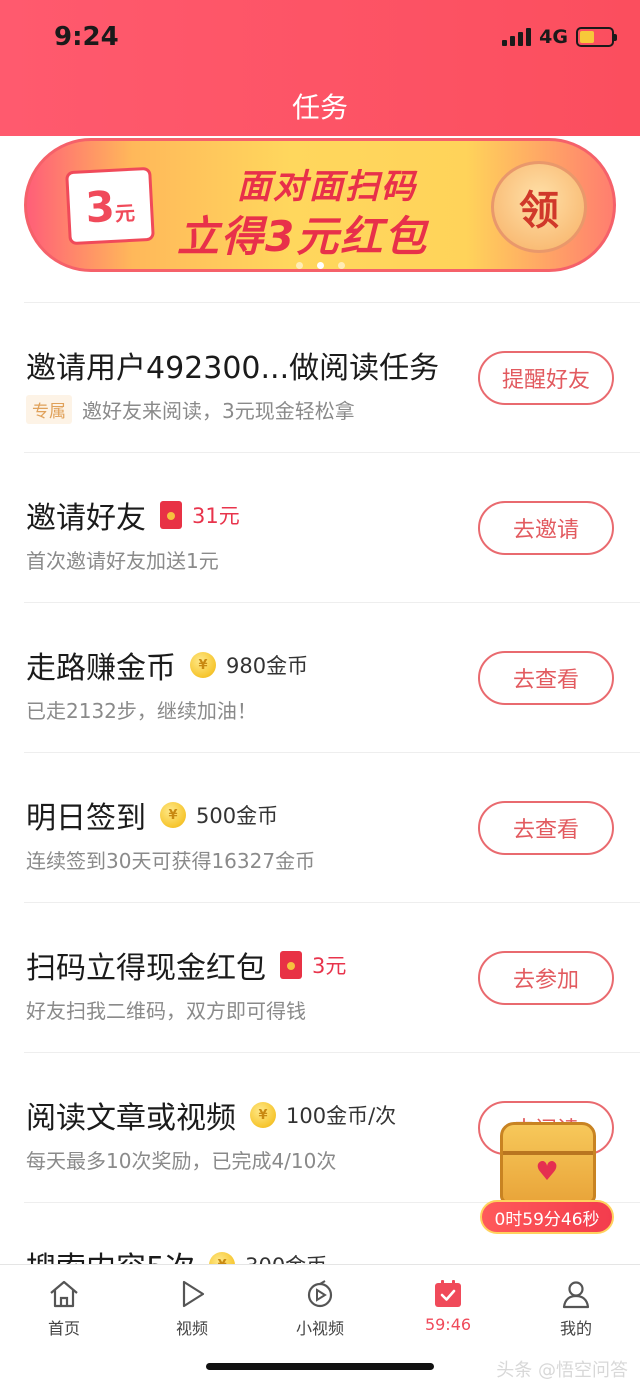  I want to click on task-subtitle: 已走2132步，继续加油！, so click(141, 711).